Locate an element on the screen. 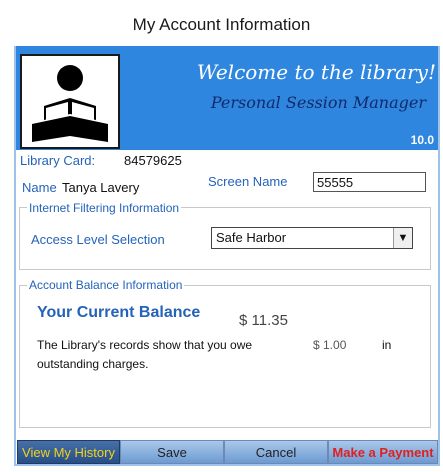  window-border-right is located at coordinates (439, 256).